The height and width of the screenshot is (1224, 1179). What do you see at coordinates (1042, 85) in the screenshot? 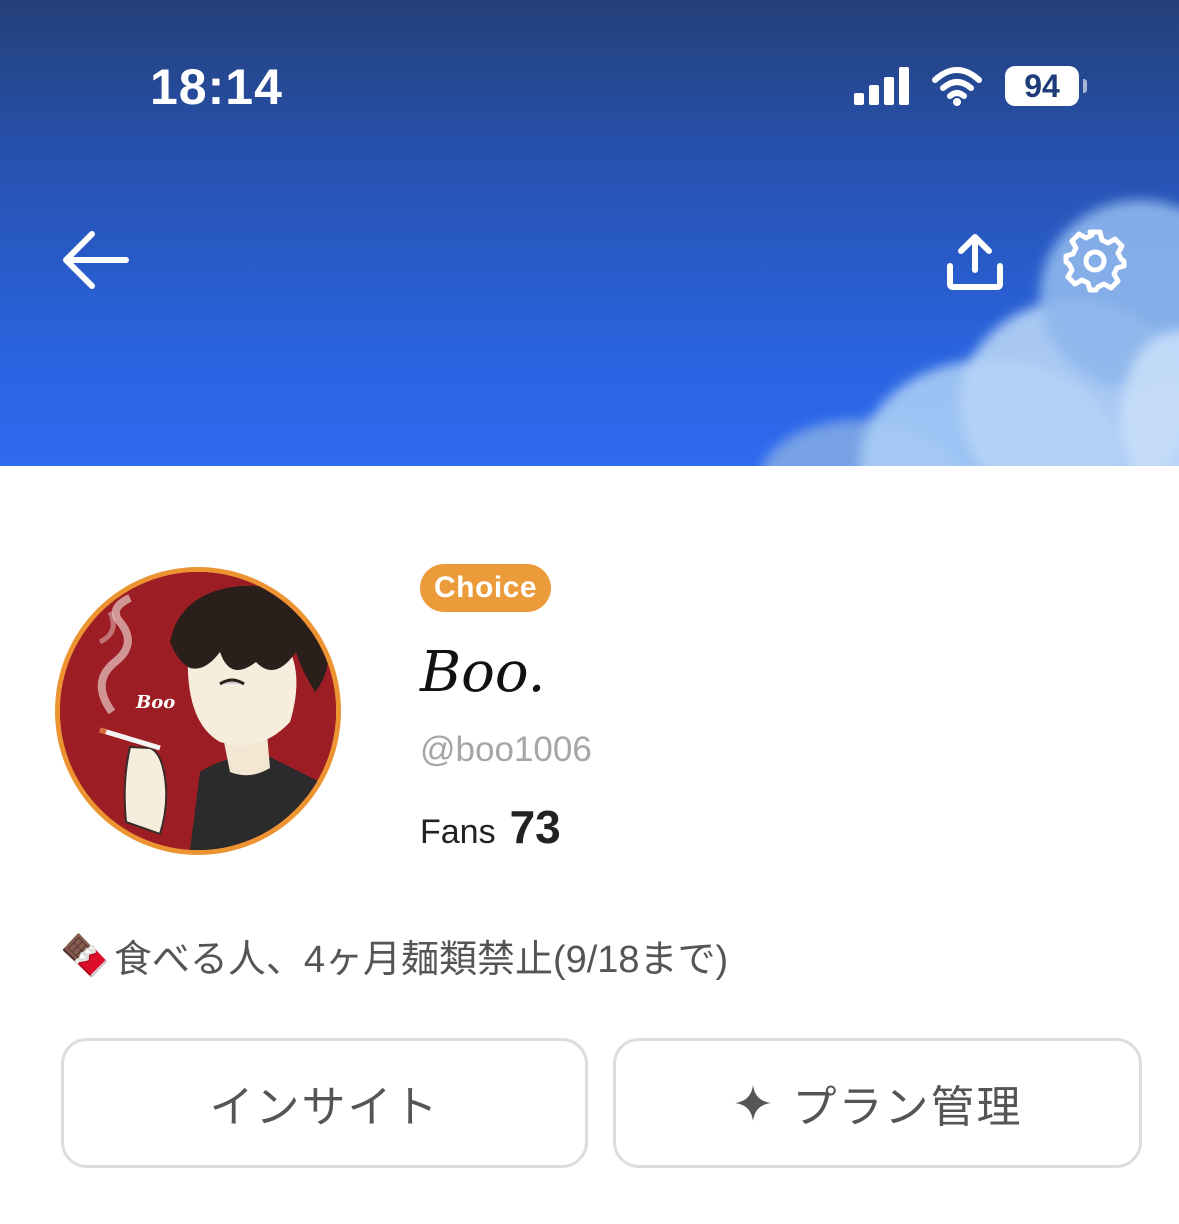
I see `battery-level: 94` at bounding box center [1042, 85].